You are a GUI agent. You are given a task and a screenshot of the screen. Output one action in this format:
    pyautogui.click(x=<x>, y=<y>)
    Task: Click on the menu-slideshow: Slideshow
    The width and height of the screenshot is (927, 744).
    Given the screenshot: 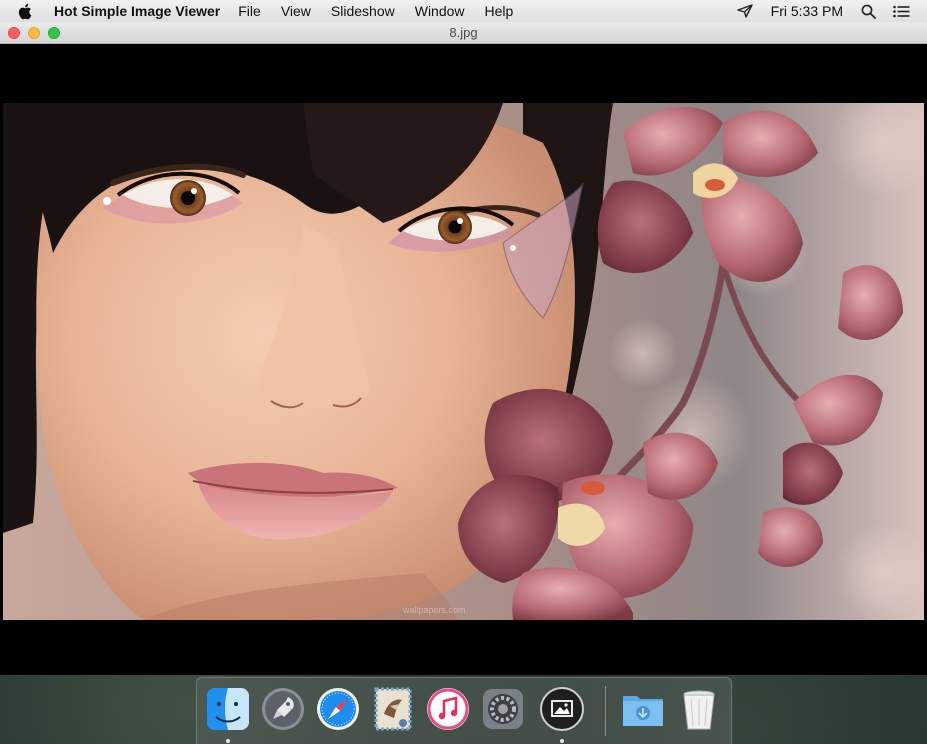 What is the action you would take?
    pyautogui.click(x=363, y=11)
    